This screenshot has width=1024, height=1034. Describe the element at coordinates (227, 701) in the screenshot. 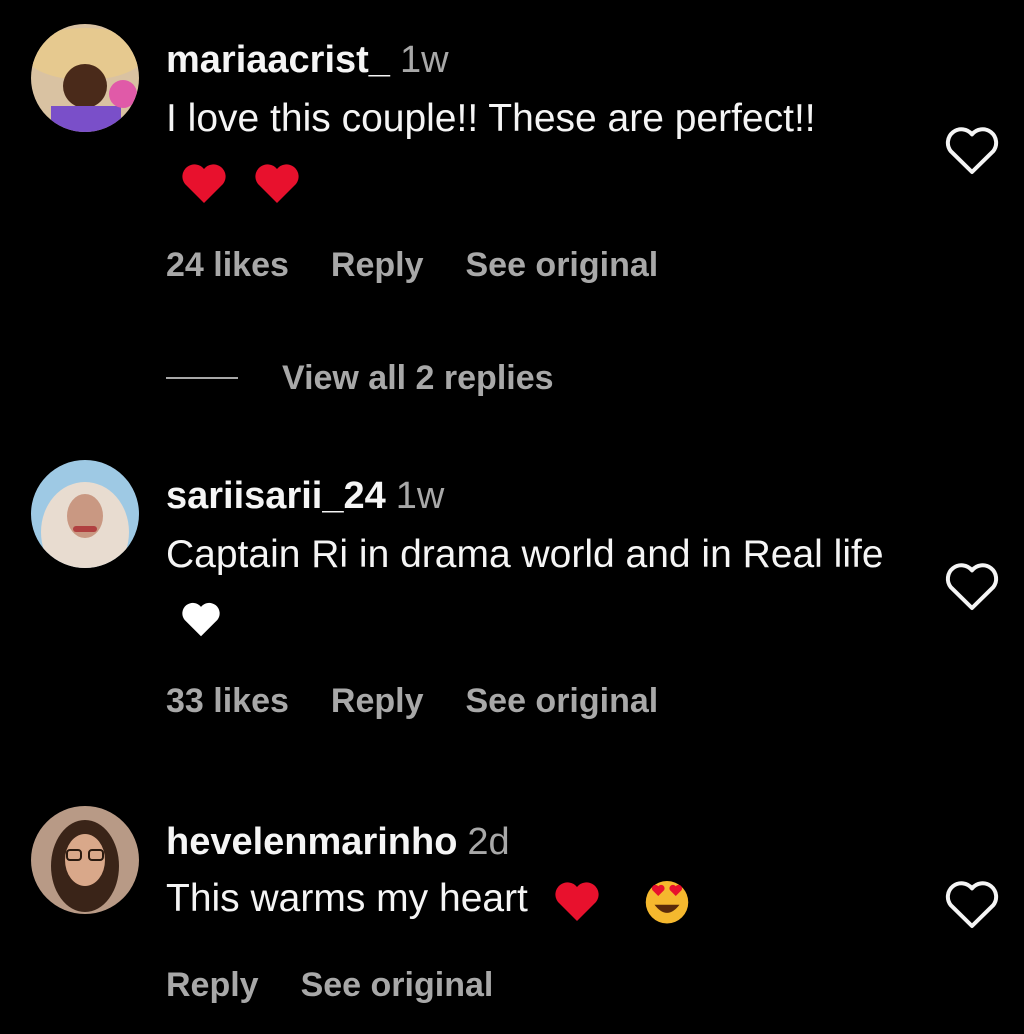

I see `likes-count: 33 likes` at that location.